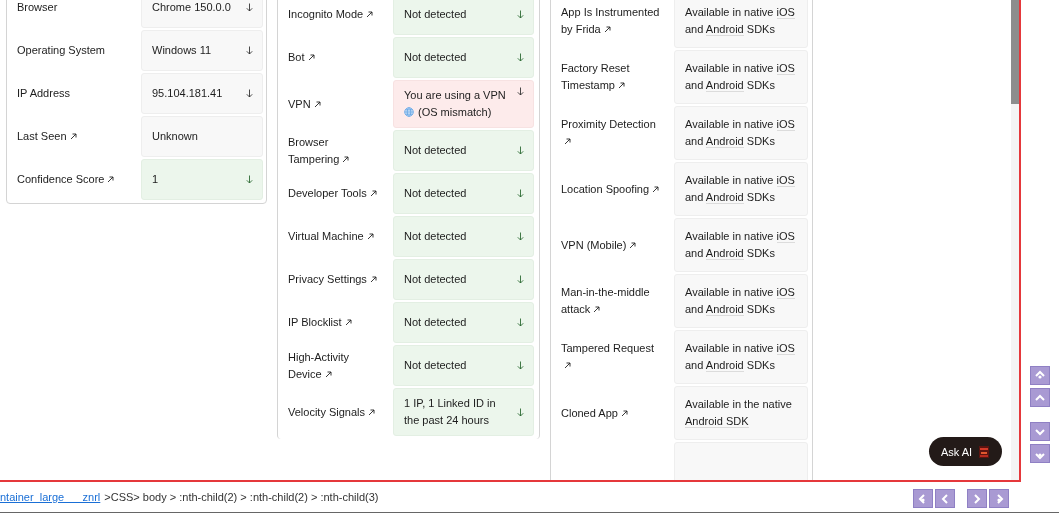 The width and height of the screenshot is (1059, 514). What do you see at coordinates (43, 93) in the screenshot?
I see `field-label: IP Address` at bounding box center [43, 93].